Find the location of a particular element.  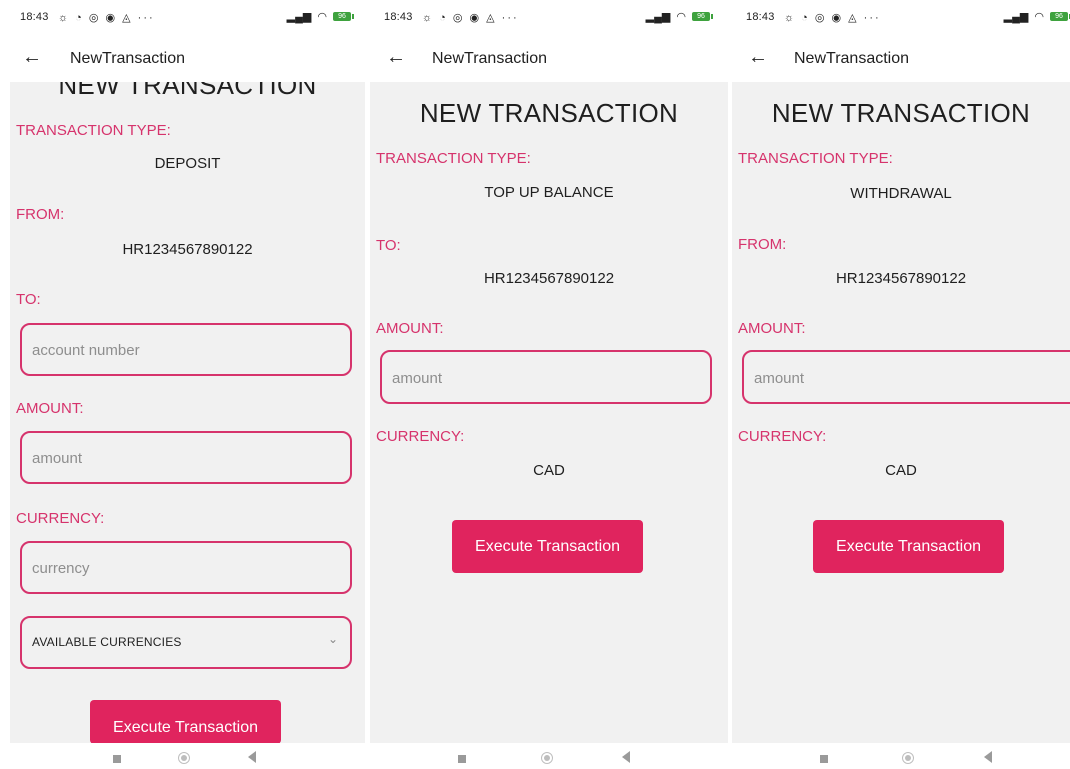

available-currencies-select: AVAILABLE CURRENCIES ⌄ is located at coordinates (186, 642).